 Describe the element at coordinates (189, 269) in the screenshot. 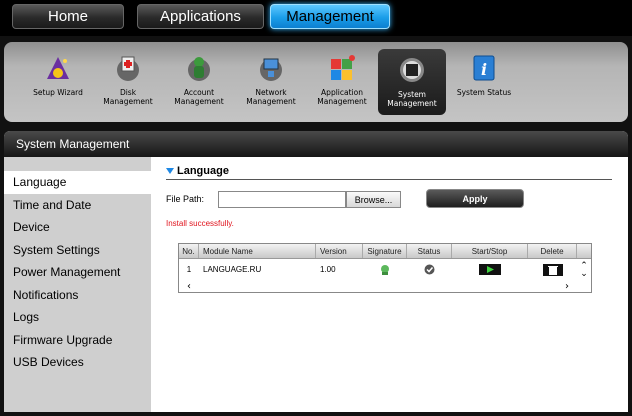

I see `row-no: 1` at that location.